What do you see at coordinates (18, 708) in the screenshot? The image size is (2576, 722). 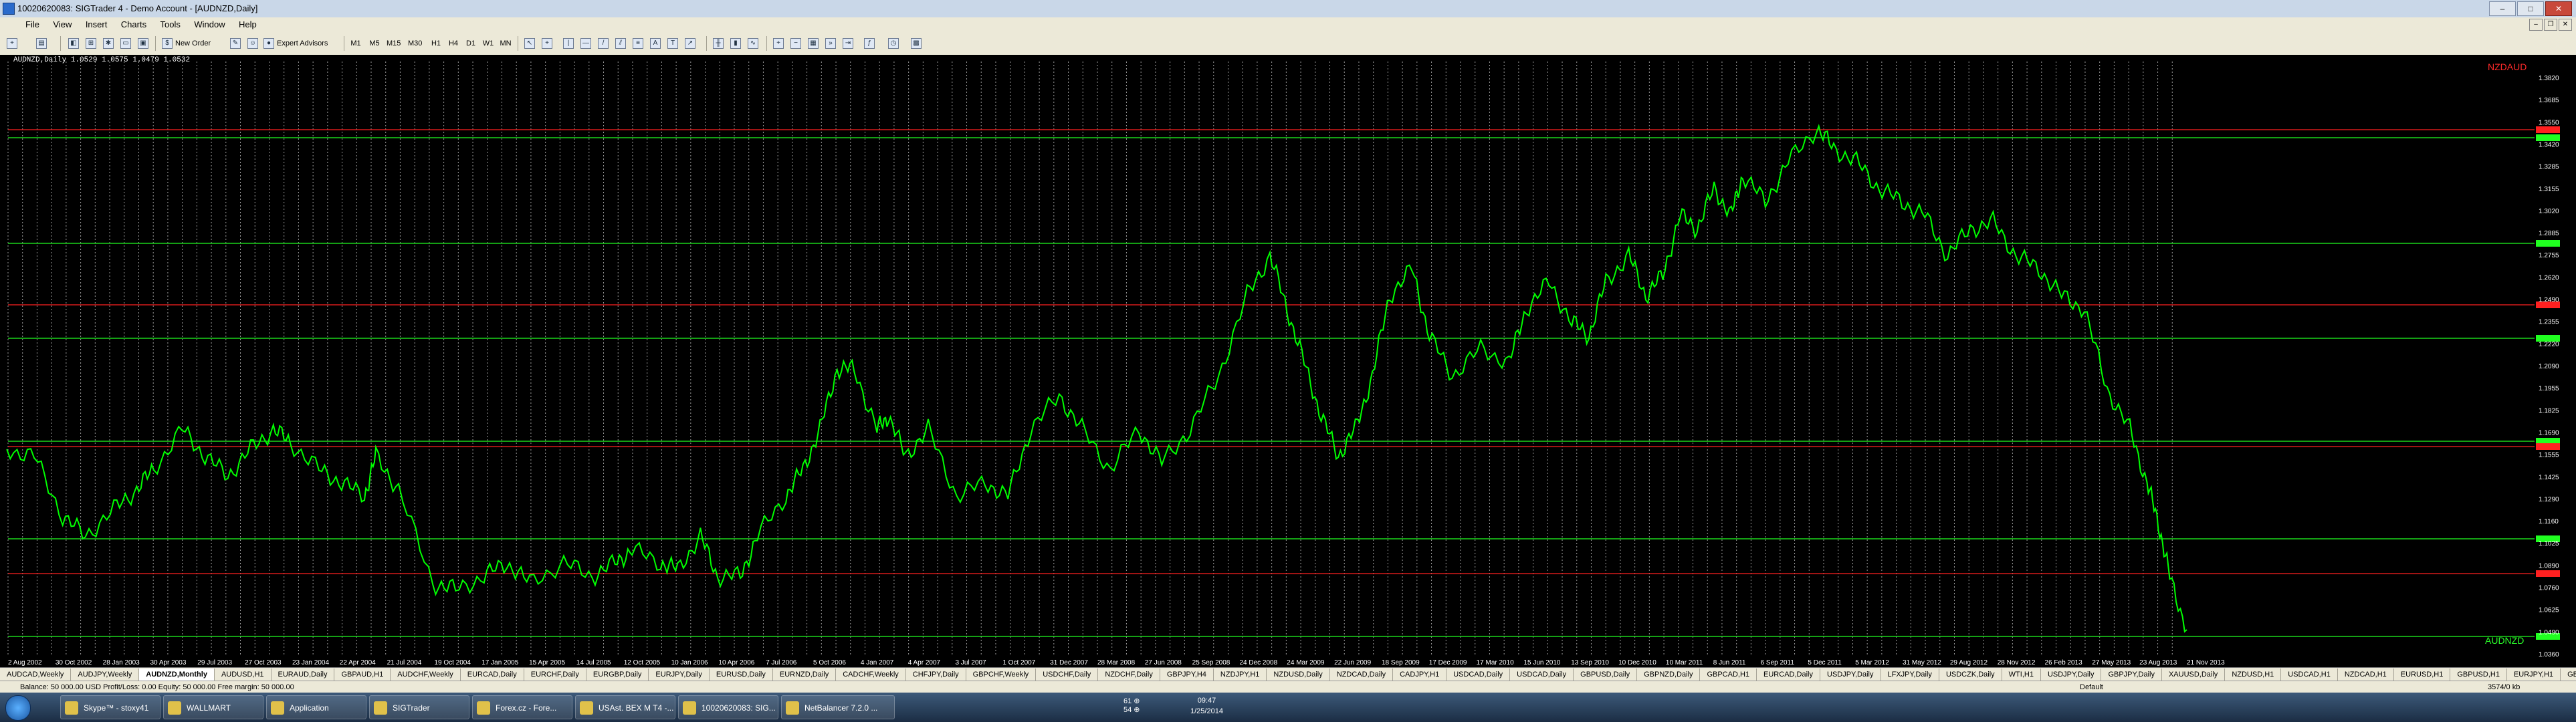 I see `start-button` at bounding box center [18, 708].